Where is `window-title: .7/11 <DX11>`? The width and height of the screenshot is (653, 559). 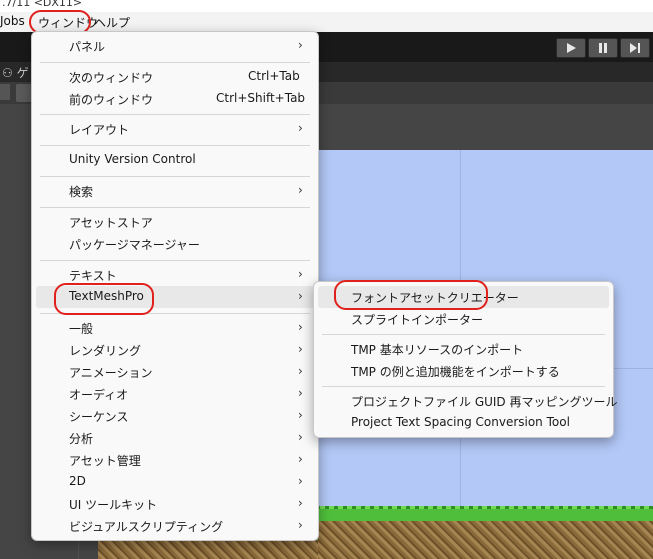
window-title: .7/11 <DX11> is located at coordinates (42, 4).